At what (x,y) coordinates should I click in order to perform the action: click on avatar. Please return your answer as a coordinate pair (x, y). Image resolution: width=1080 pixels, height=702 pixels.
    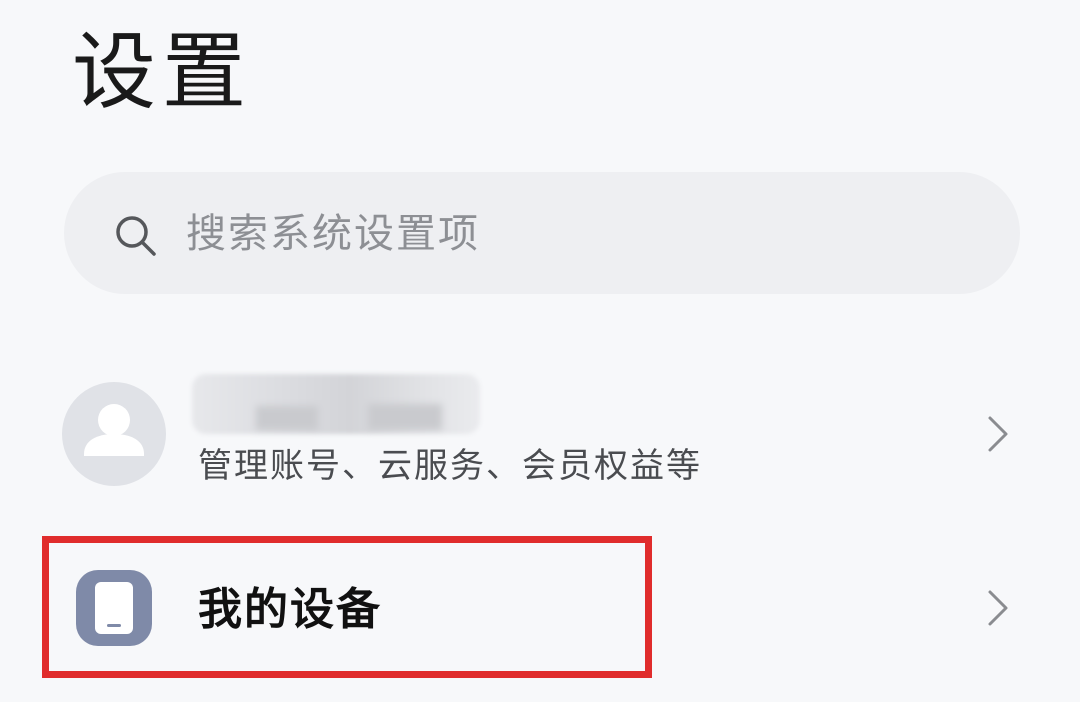
    Looking at the image, I should click on (114, 434).